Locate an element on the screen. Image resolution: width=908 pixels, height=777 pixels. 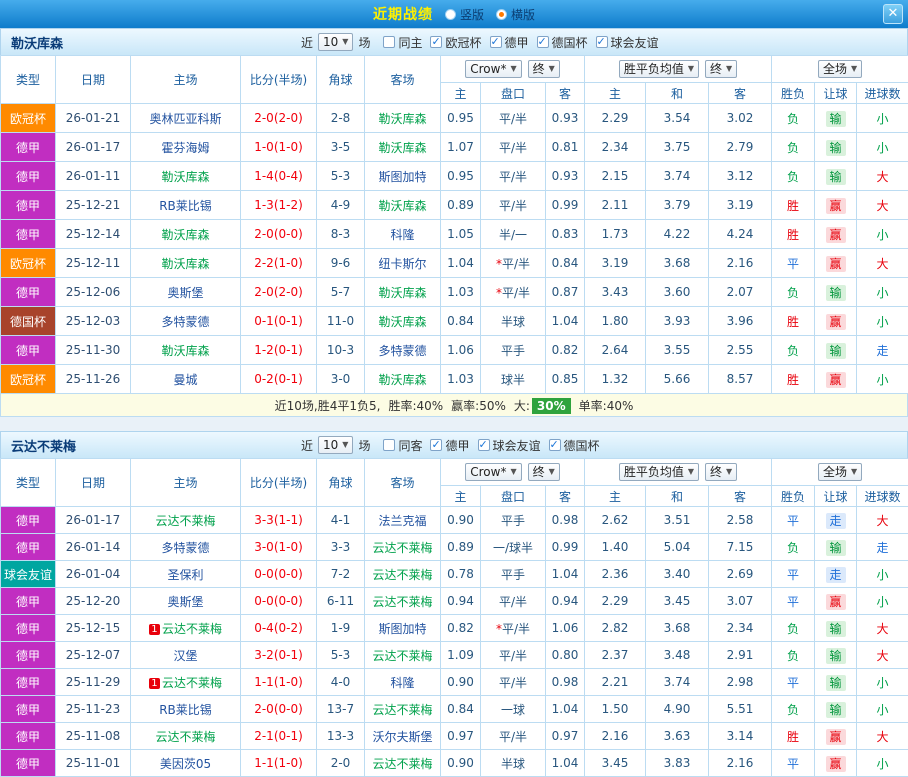
league-badge: 德甲 is located at coordinates (28, 205).